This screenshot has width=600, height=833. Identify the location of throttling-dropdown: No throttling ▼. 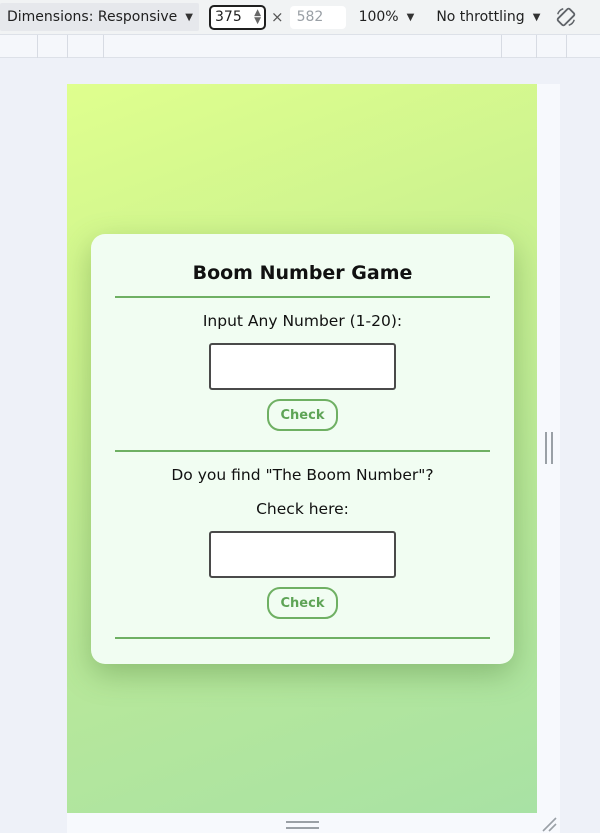
(488, 17).